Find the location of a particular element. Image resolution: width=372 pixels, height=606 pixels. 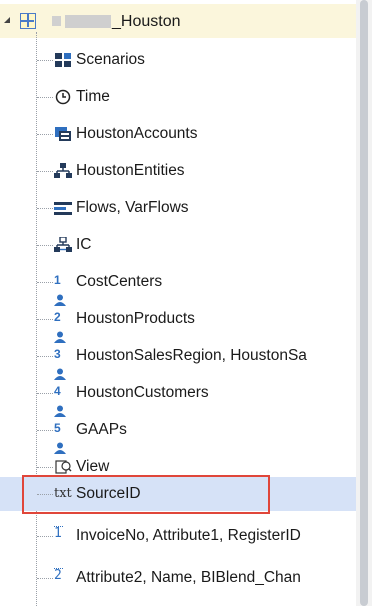

expand-arrow-icon is located at coordinates (7, 20).